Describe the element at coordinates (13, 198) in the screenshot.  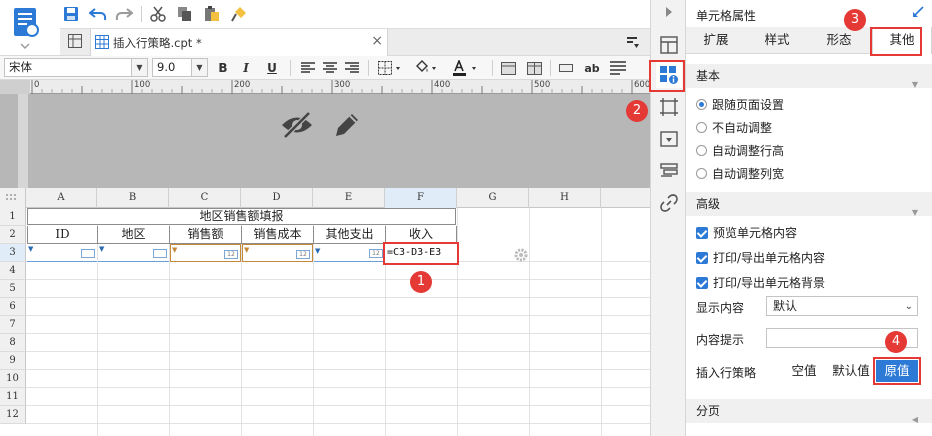
I see `select-all-corner` at that location.